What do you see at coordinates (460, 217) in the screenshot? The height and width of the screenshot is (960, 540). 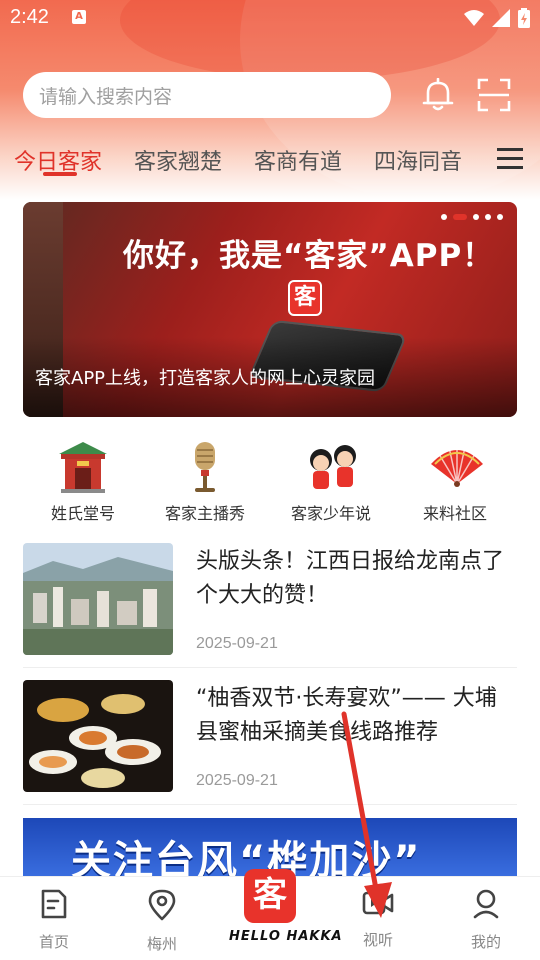 I see `carousel-dot-active` at bounding box center [460, 217].